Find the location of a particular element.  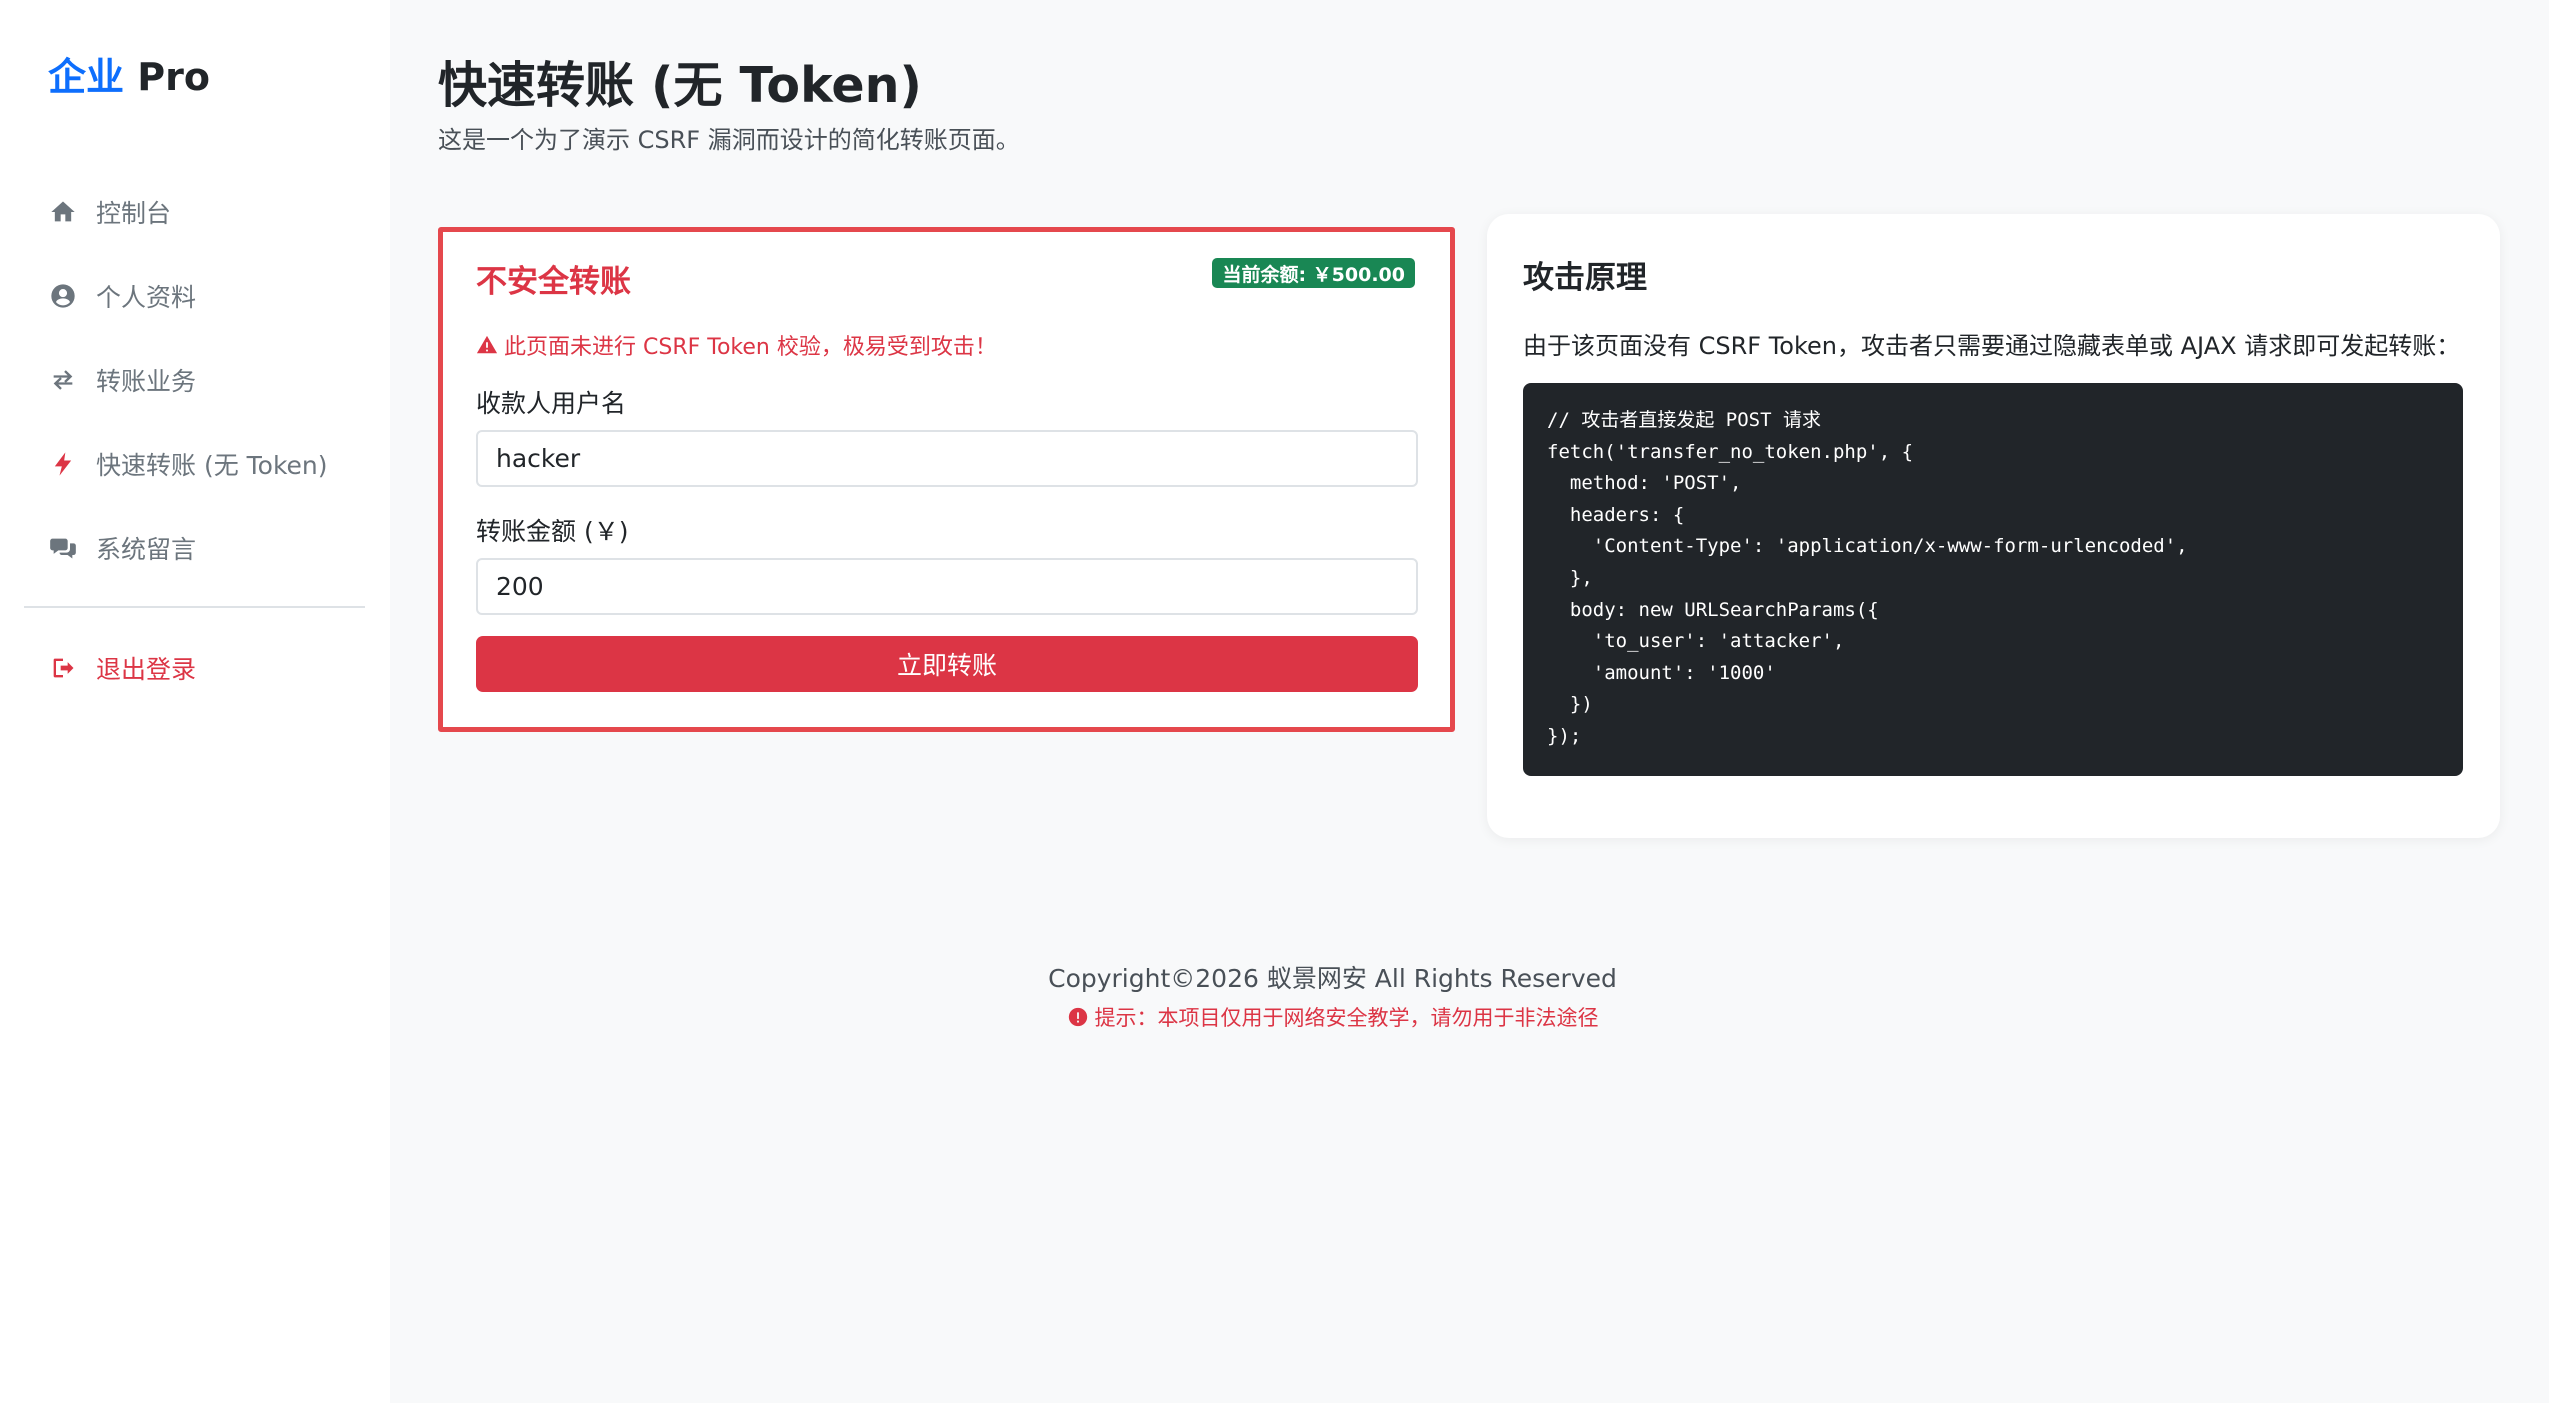

amount-label: 转账金额 (￥) is located at coordinates (552, 531).